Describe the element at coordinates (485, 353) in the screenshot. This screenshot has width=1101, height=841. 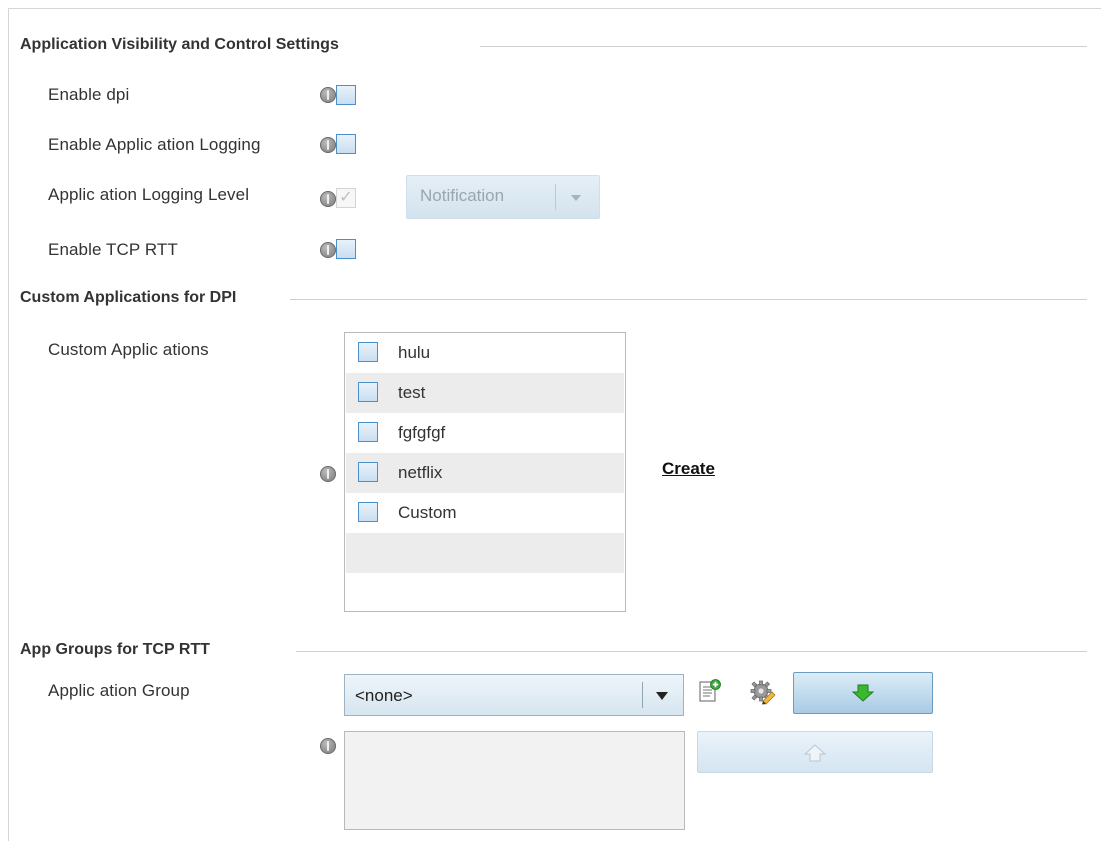
I see `list-item: hulu` at that location.